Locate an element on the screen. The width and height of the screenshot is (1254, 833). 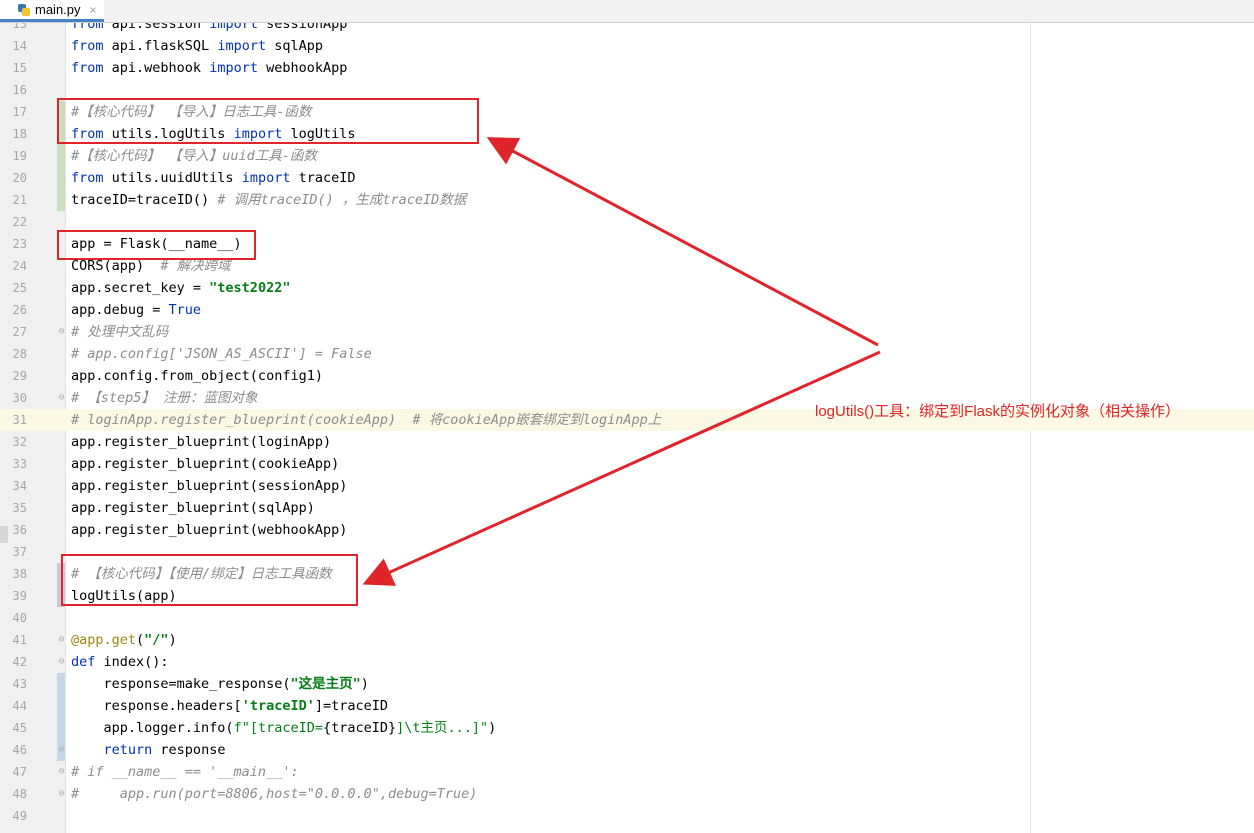
code-line: 49 is located at coordinates (627, 816).